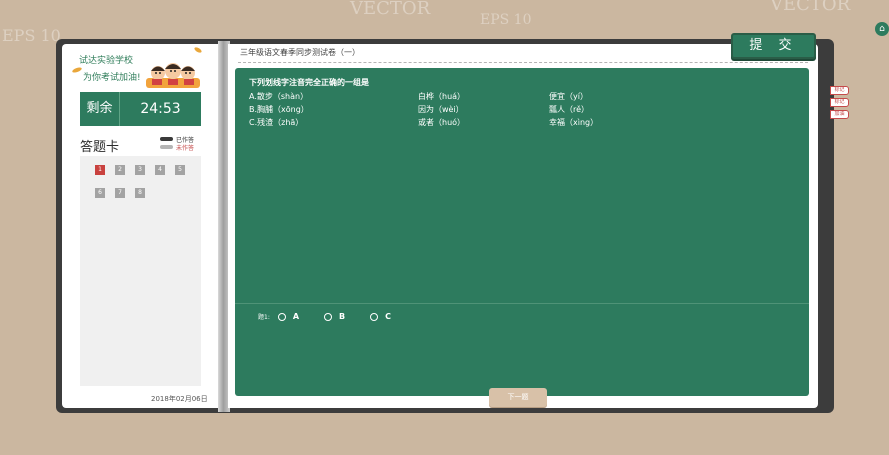 This screenshot has height=455, width=889. I want to click on question-nav-7: 7, so click(120, 193).